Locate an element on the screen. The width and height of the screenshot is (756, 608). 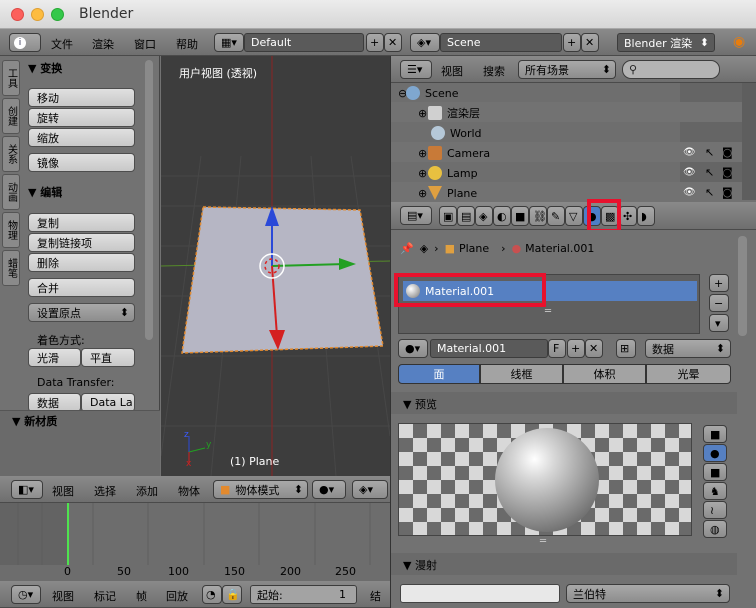
diffuse-color-swatch is located at coordinates (480, 593).